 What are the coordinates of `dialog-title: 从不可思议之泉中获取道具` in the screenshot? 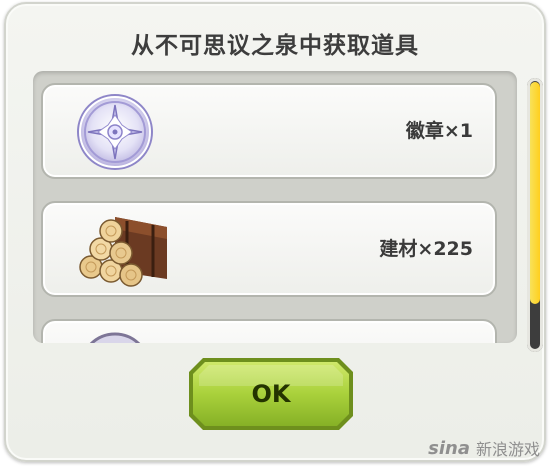 It's located at (275, 46).